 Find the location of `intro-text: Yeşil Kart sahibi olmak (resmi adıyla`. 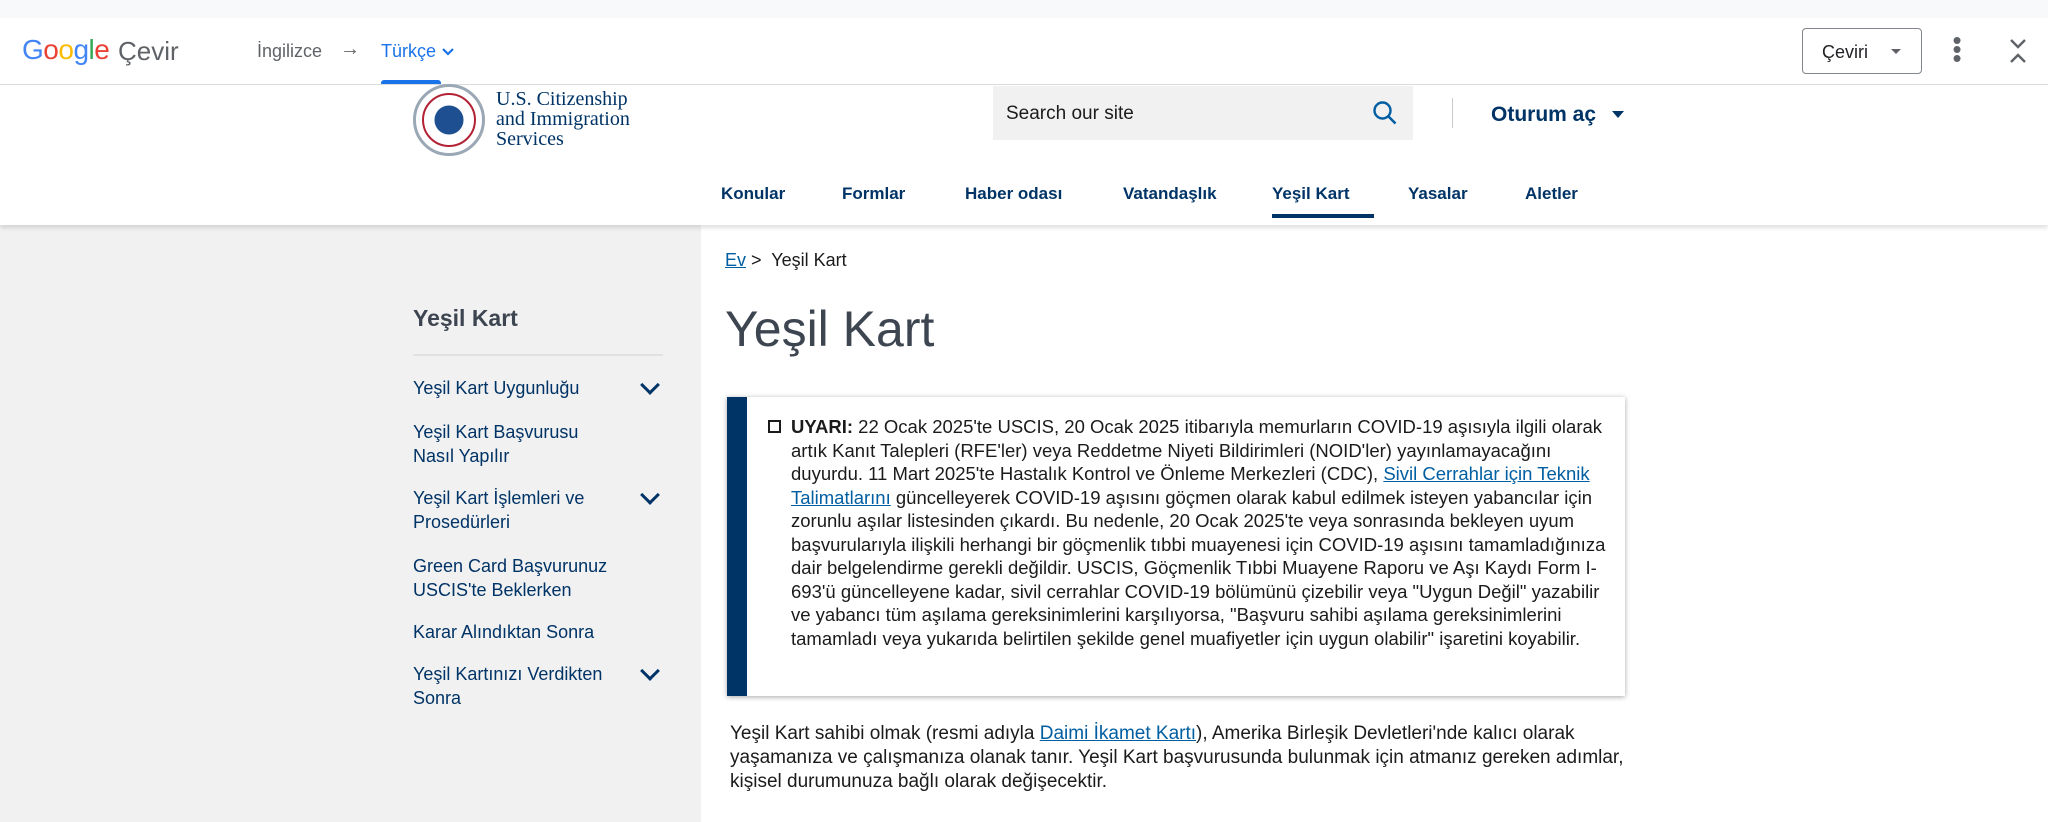

intro-text: Yeşil Kart sahibi olmak (resmi adıyla is located at coordinates (885, 733).